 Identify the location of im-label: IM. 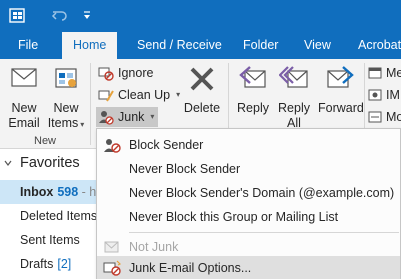
(393, 95).